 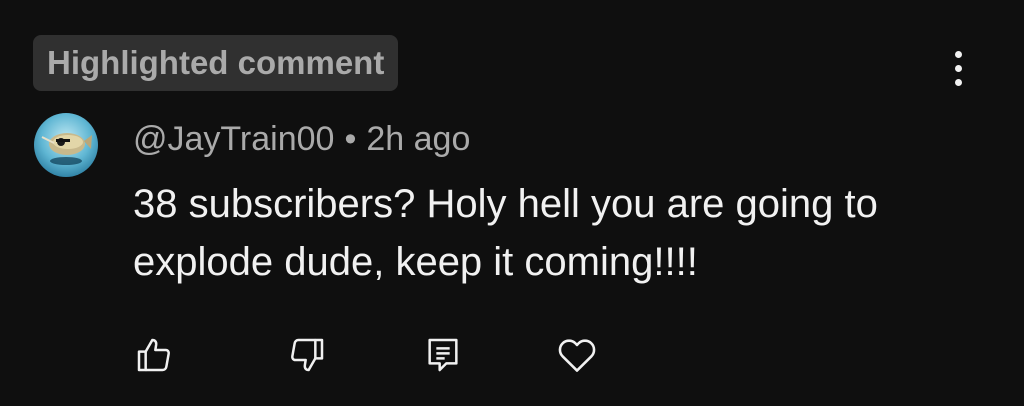 I want to click on heart-button, so click(x=577, y=355).